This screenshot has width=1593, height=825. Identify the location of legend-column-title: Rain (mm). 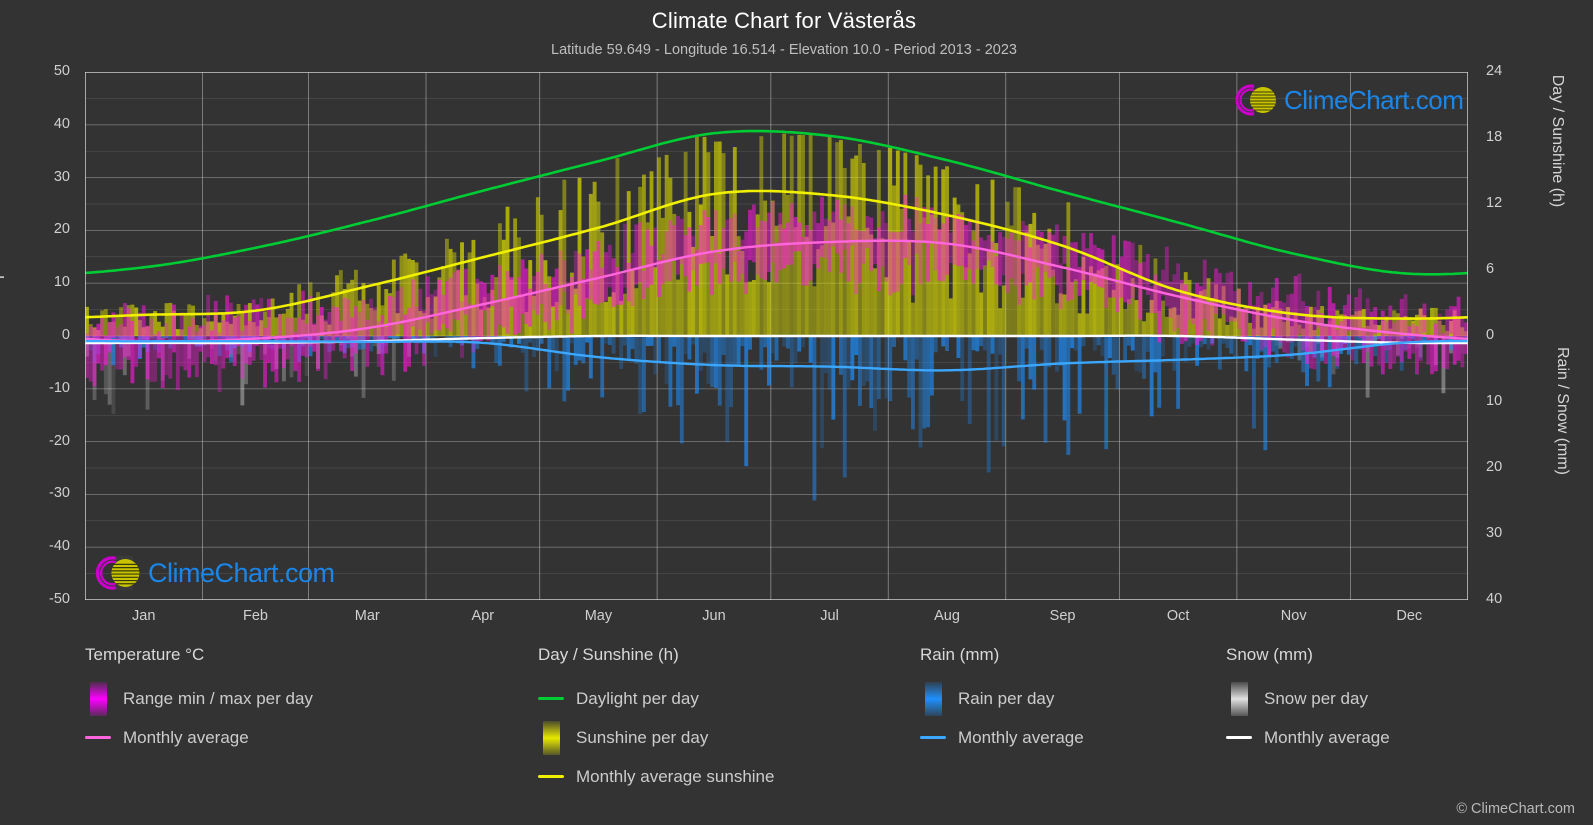
(960, 654).